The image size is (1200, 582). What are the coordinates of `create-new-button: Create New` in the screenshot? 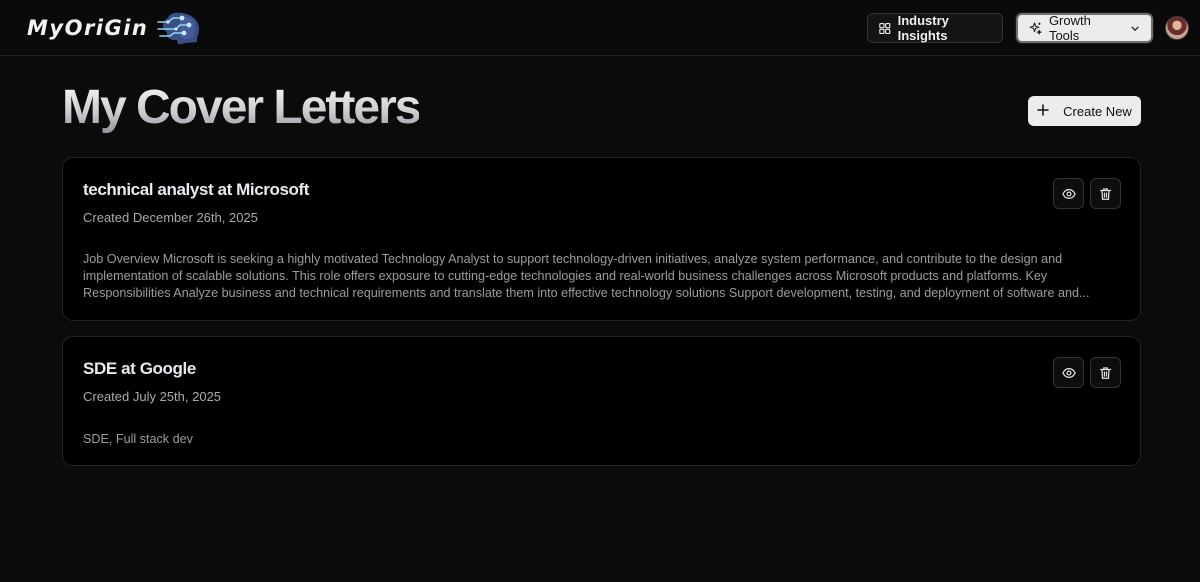 It's located at (1084, 111).